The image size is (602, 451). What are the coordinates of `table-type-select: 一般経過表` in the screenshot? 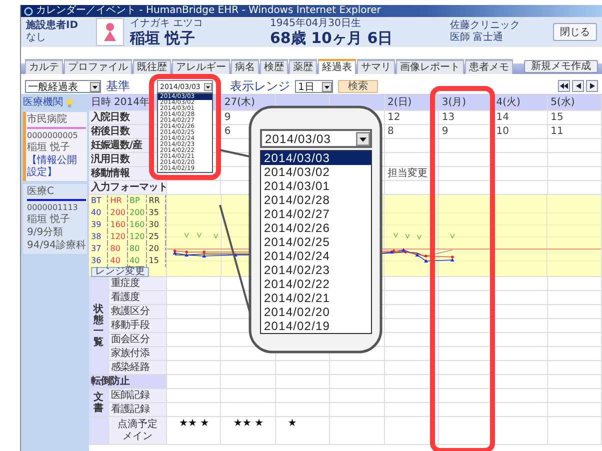 It's located at (63, 86).